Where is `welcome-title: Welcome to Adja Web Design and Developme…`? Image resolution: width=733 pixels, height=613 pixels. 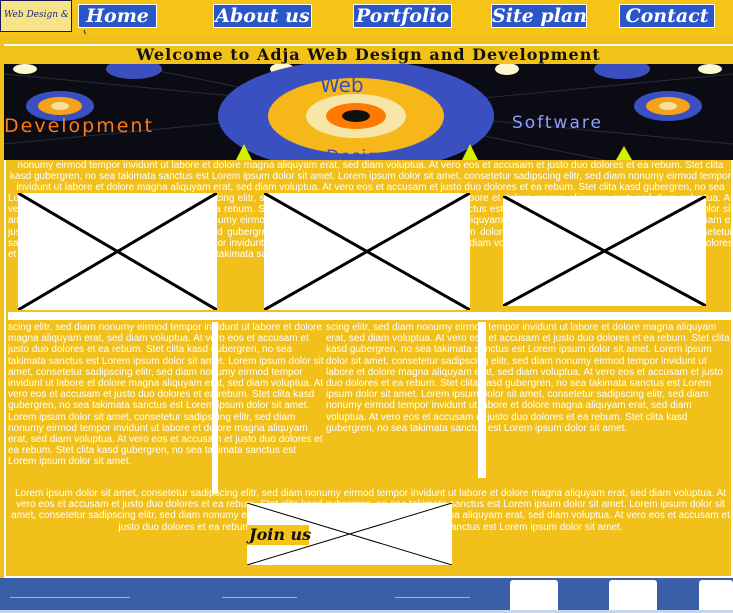
welcome-title: Welcome to Adja Web Design and Developme… is located at coordinates (368, 55).